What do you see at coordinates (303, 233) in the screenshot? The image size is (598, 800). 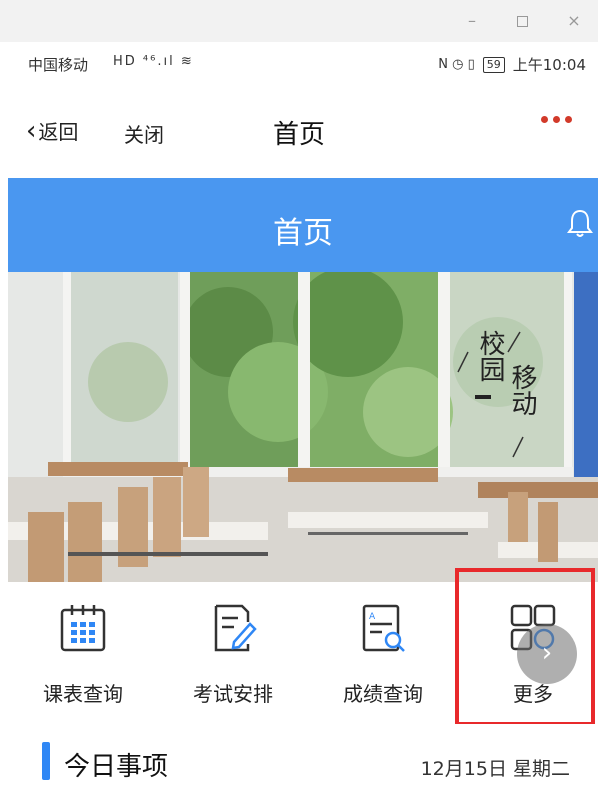 I see `header-title: 首页` at bounding box center [303, 233].